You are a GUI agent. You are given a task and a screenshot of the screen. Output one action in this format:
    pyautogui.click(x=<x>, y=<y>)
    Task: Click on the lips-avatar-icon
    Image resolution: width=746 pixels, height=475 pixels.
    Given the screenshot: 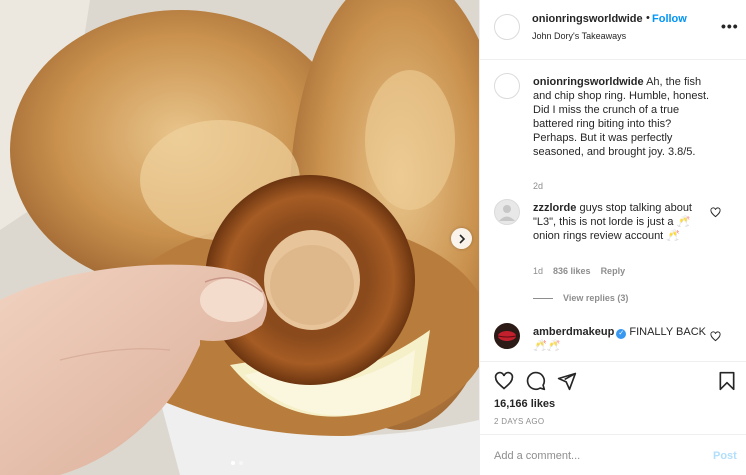 What is the action you would take?
    pyautogui.click(x=507, y=336)
    